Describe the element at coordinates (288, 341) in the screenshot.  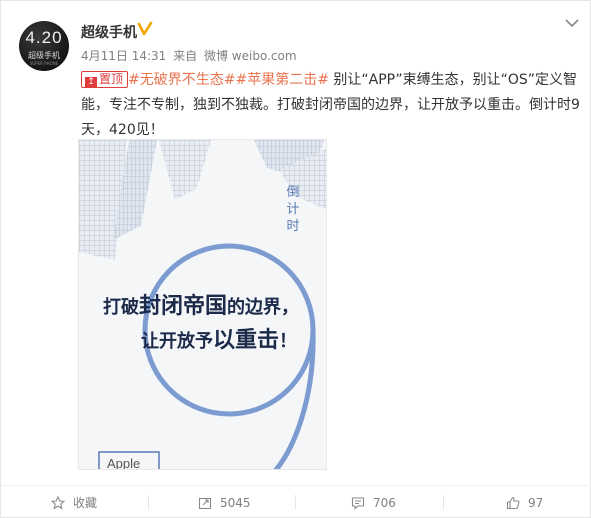
I see `slogan-part: ！` at that location.